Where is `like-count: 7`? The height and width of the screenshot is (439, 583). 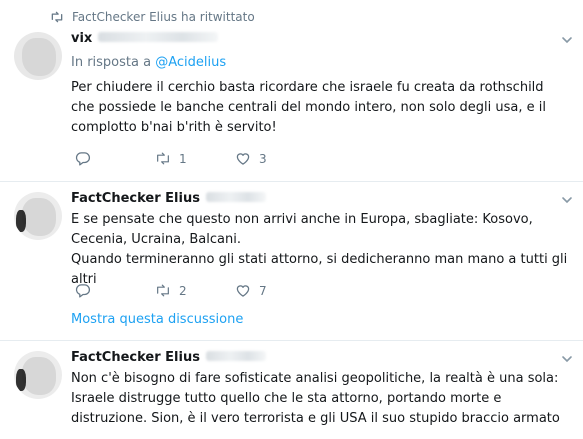 like-count: 7 is located at coordinates (263, 290).